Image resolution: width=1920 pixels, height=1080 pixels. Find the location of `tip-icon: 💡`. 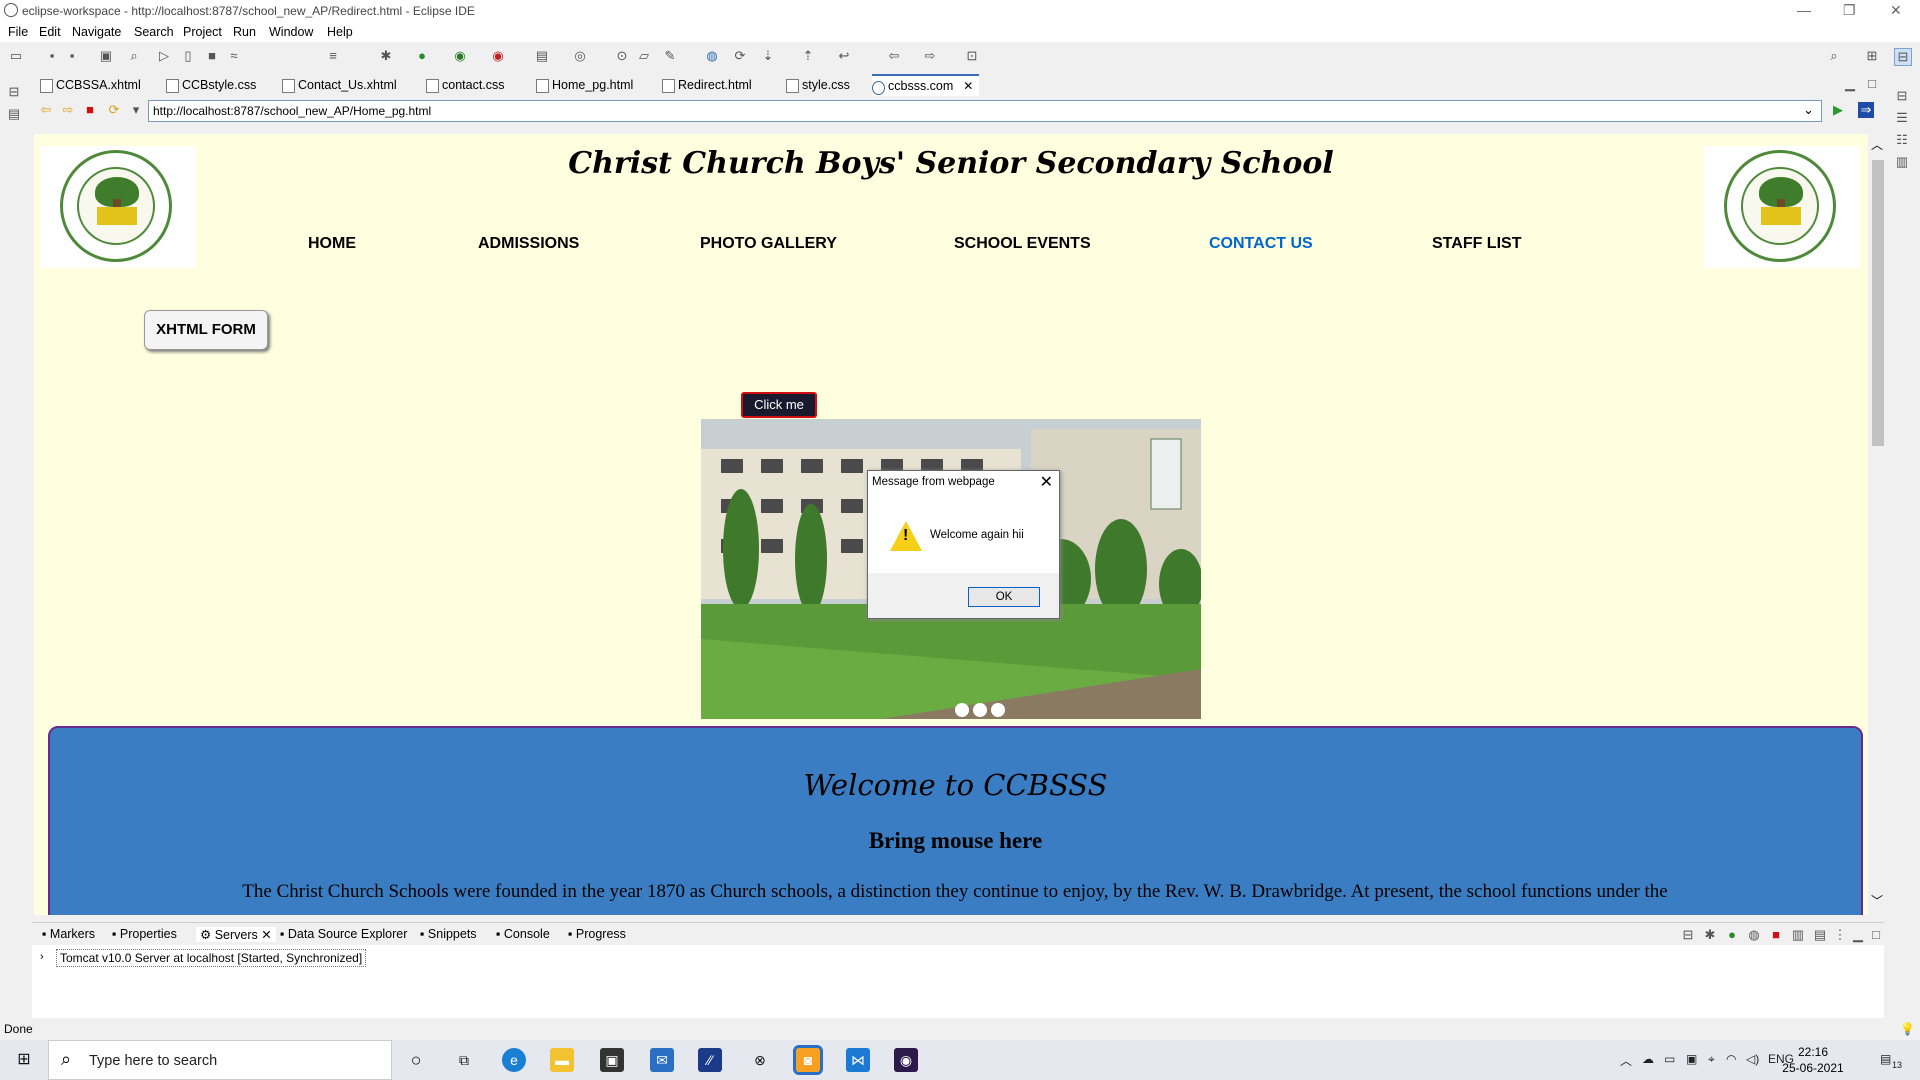

tip-icon: 💡 is located at coordinates (1907, 1029).